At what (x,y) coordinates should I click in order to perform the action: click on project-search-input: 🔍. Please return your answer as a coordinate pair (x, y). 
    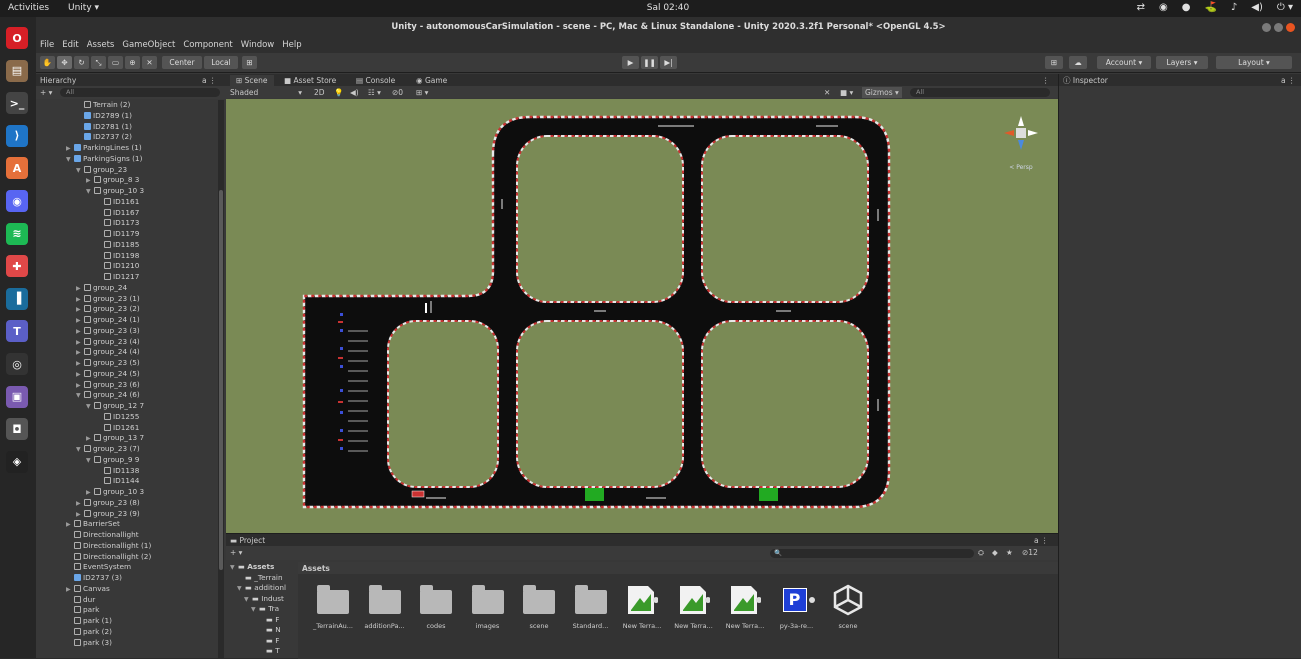
    Looking at the image, I should click on (872, 553).